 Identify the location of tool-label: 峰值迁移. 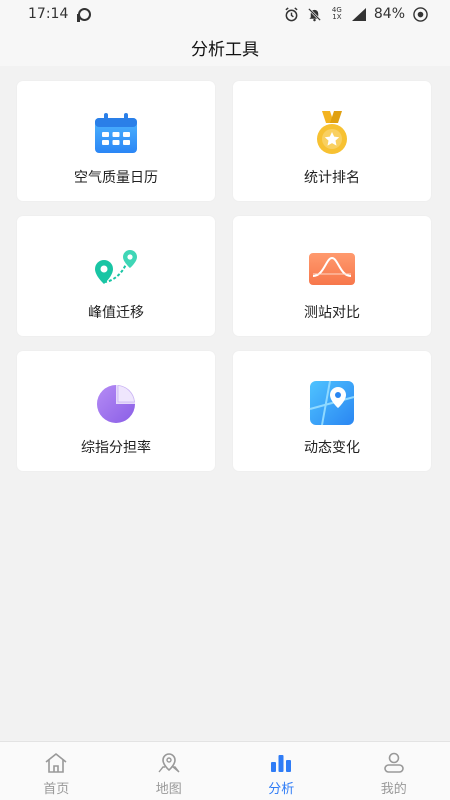
(116, 313).